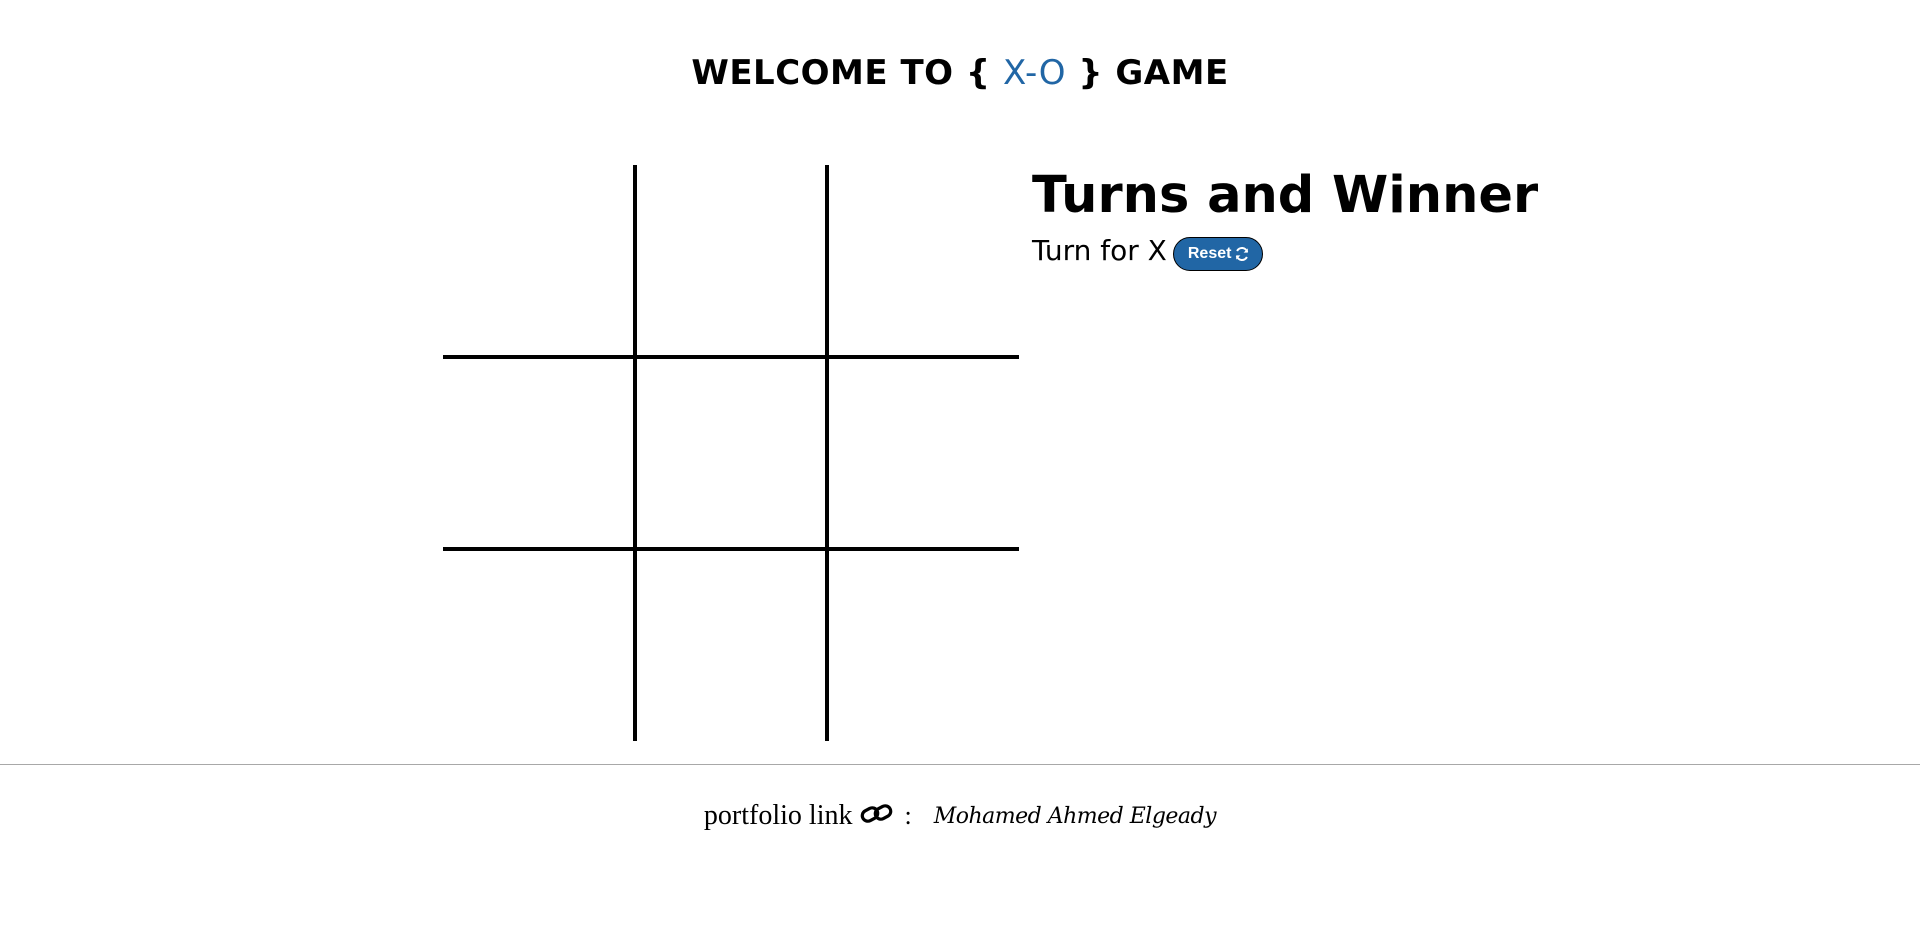 The width and height of the screenshot is (1920, 940). Describe the element at coordinates (1285, 195) in the screenshot. I see `panel-heading: Turns and Winner` at that location.